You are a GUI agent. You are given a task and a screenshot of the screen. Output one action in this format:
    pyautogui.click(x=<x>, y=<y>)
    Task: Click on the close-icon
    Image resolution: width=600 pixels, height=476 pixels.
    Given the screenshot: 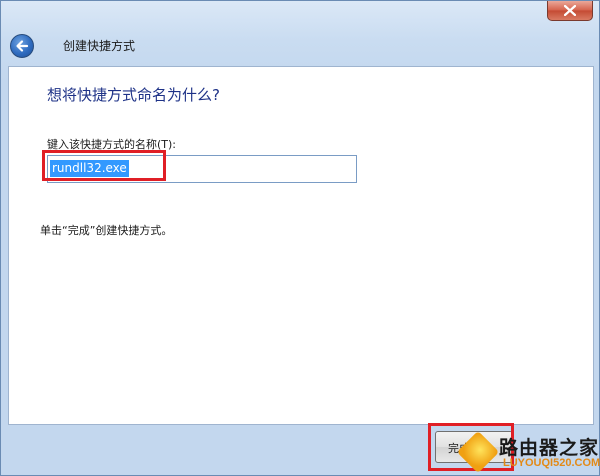 What is the action you would take?
    pyautogui.click(x=570, y=10)
    